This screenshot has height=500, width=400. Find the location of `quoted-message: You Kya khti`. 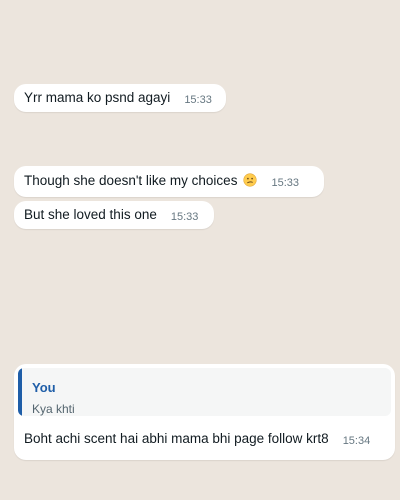

quoted-message: You Kya khti is located at coordinates (204, 392).